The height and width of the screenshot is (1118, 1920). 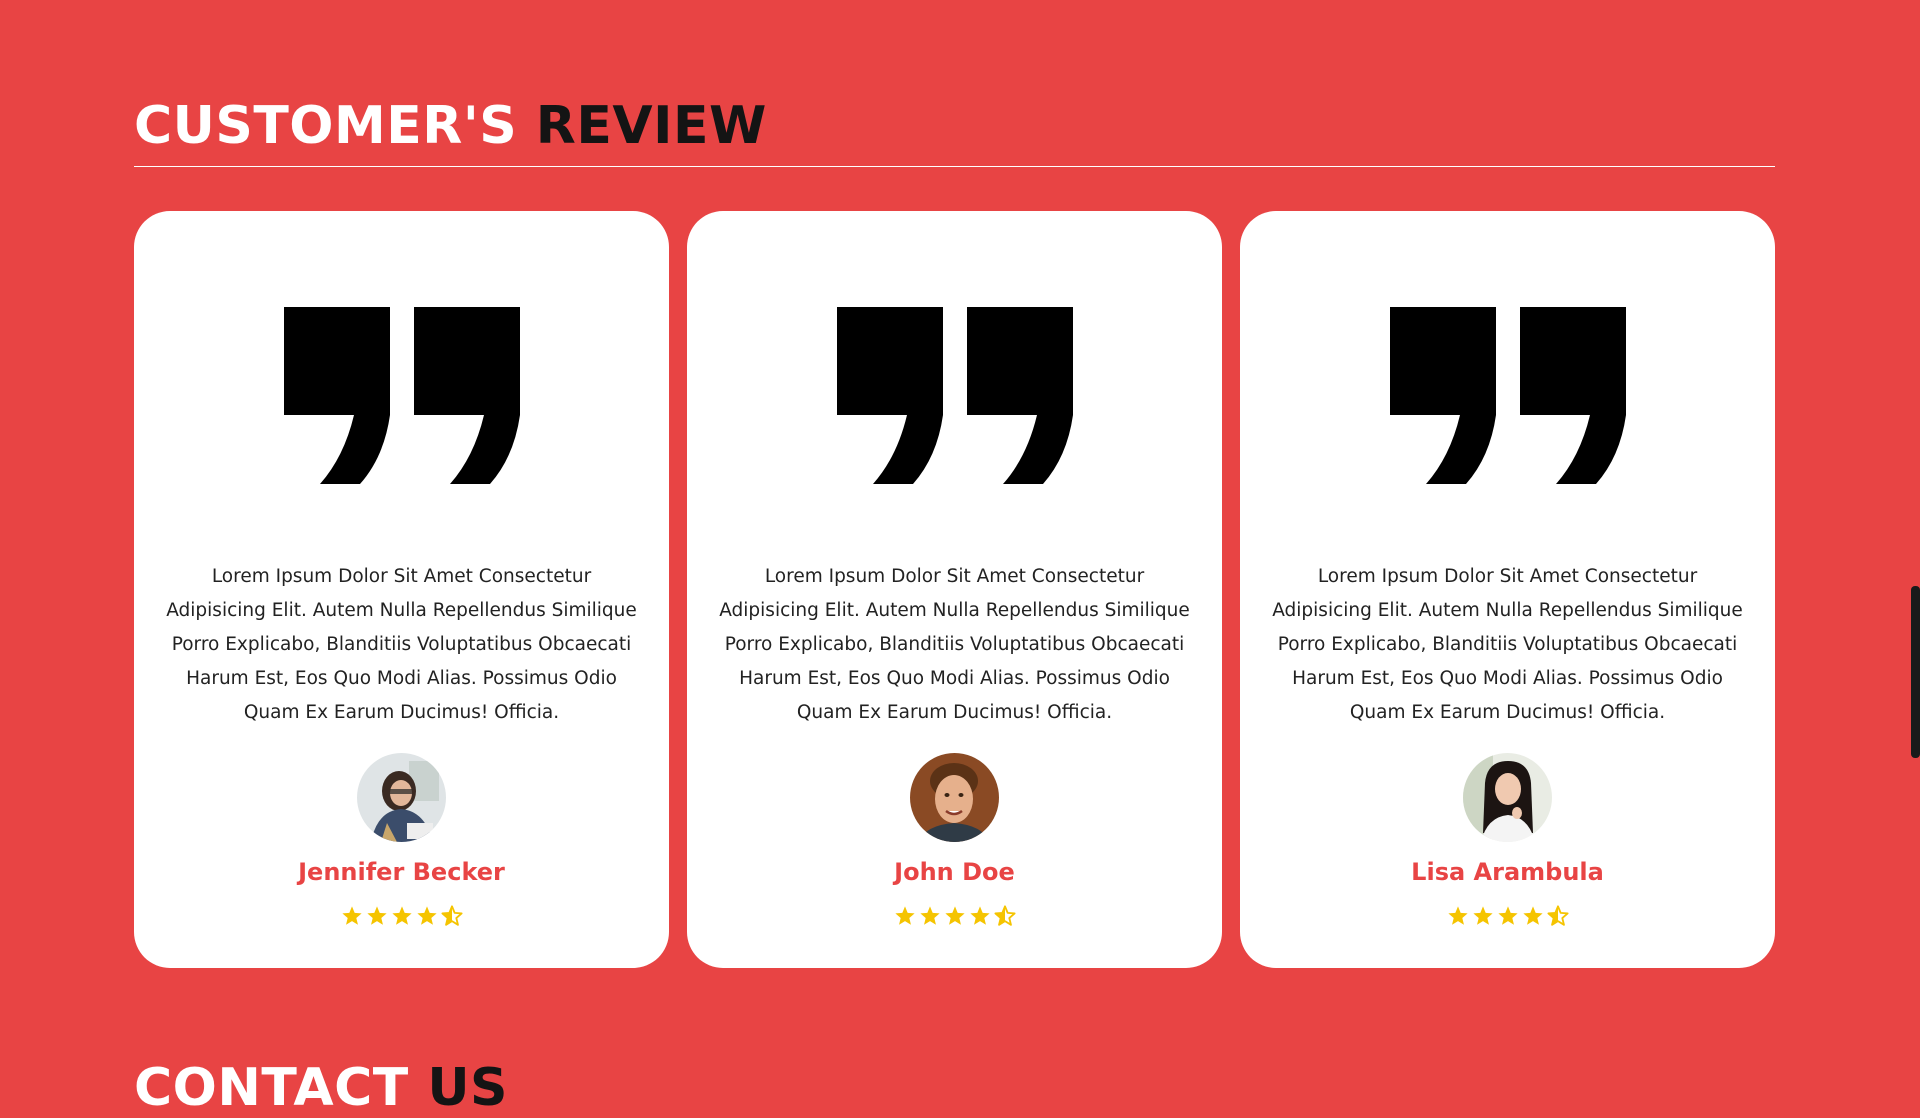 I want to click on reviewer-name: Lisa Arambula, so click(x=1507, y=872).